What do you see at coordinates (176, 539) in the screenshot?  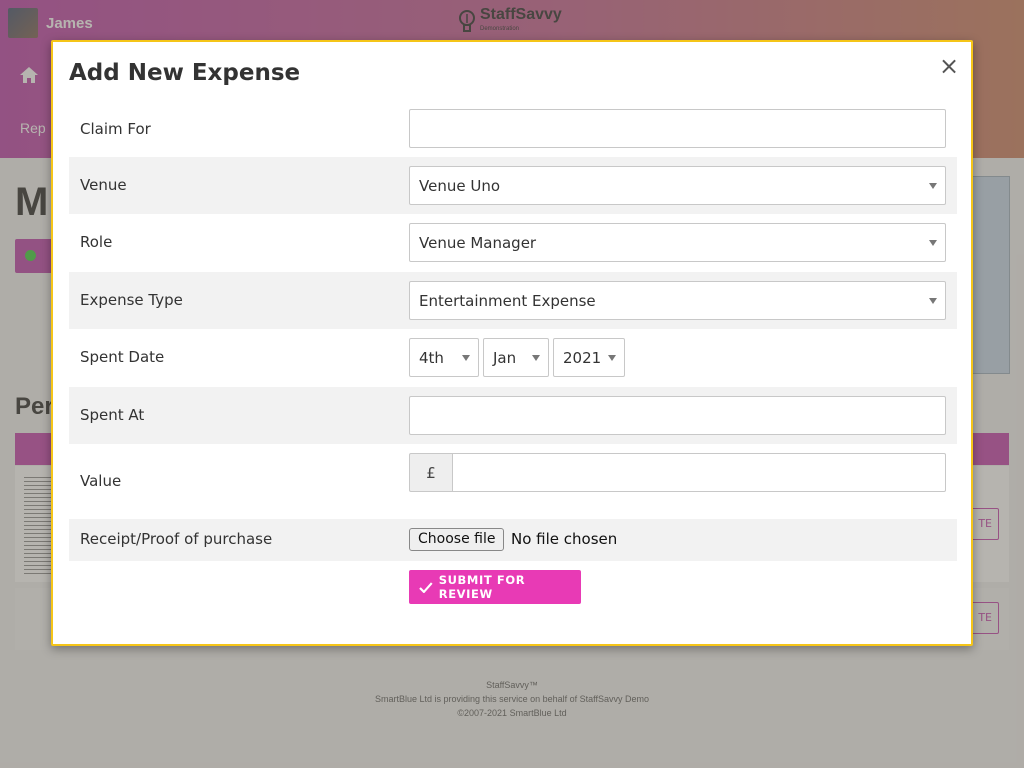 I see `receipt-label: Receipt/Proof of purchase` at bounding box center [176, 539].